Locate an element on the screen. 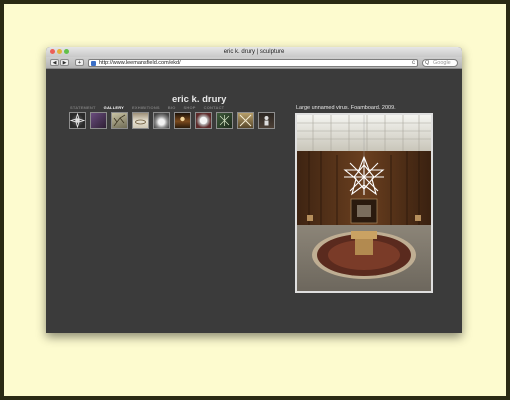  thumbnail-cross-sculpture is located at coordinates (245, 120).